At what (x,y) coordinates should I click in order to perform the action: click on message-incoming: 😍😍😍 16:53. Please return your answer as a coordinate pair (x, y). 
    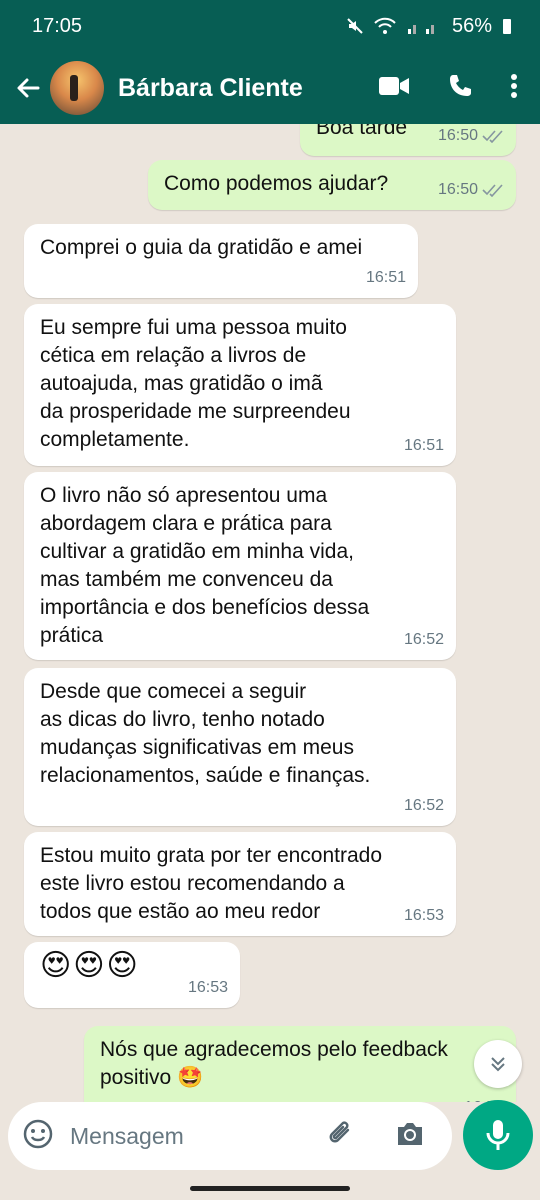
    Looking at the image, I should click on (132, 975).